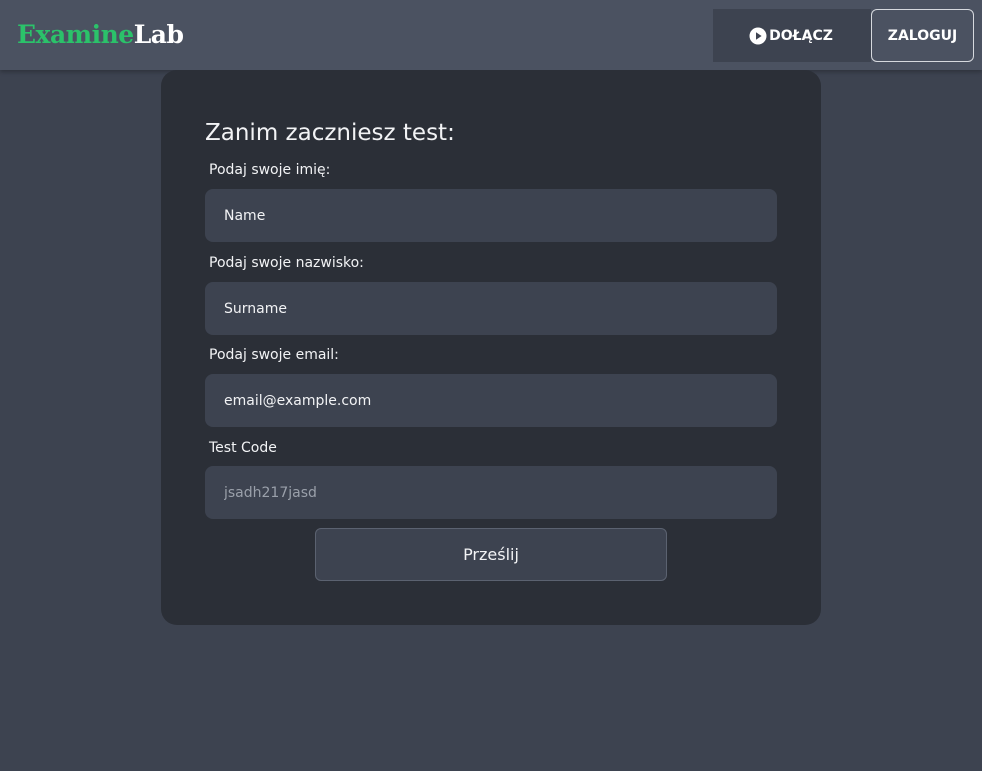  What do you see at coordinates (274, 355) in the screenshot?
I see `email-label: Podaj swoje email:` at bounding box center [274, 355].